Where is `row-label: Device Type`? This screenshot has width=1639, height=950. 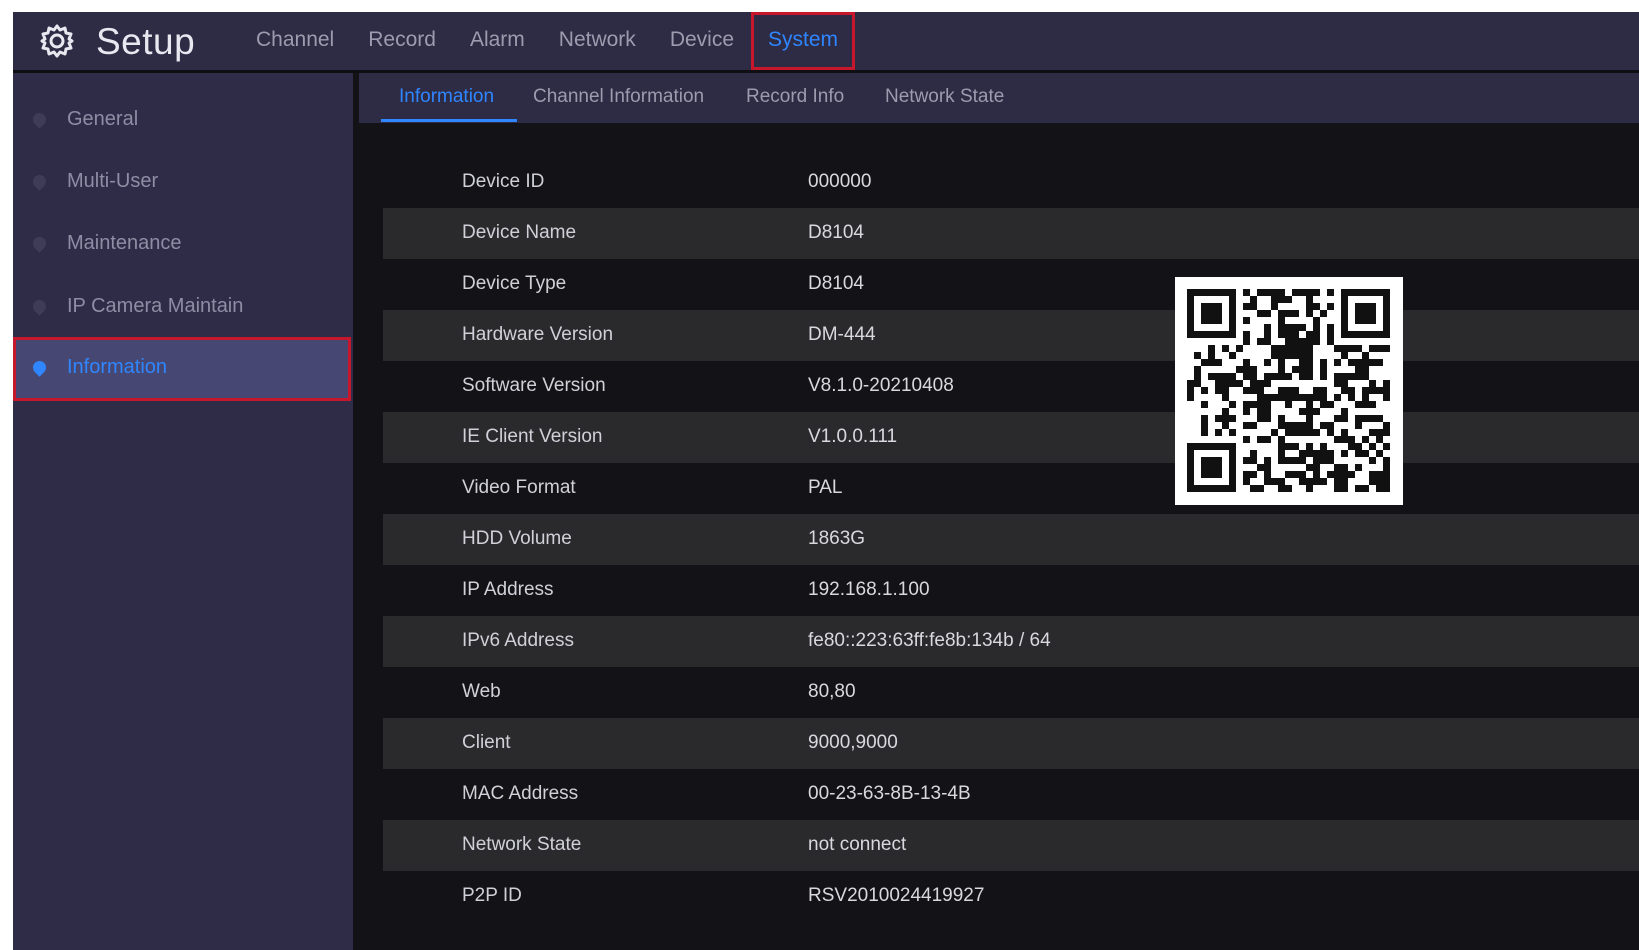
row-label: Device Type is located at coordinates (514, 283).